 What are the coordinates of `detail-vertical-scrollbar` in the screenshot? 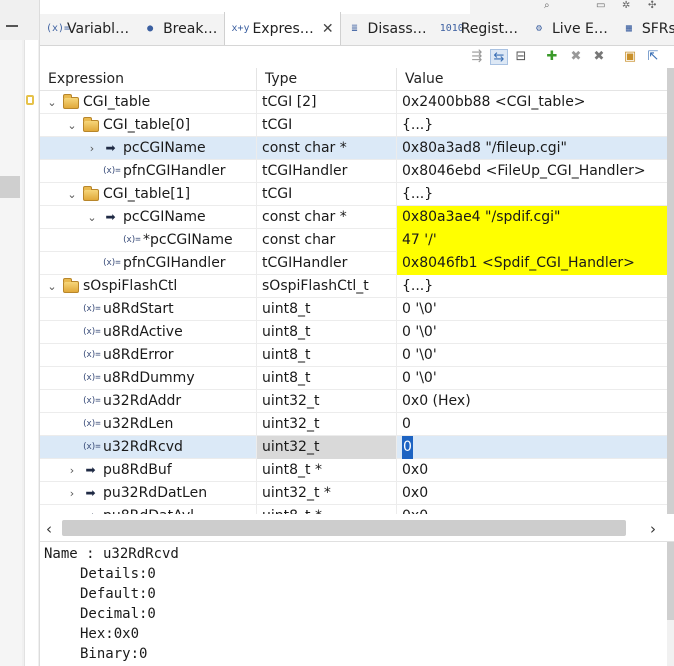 It's located at (670, 604).